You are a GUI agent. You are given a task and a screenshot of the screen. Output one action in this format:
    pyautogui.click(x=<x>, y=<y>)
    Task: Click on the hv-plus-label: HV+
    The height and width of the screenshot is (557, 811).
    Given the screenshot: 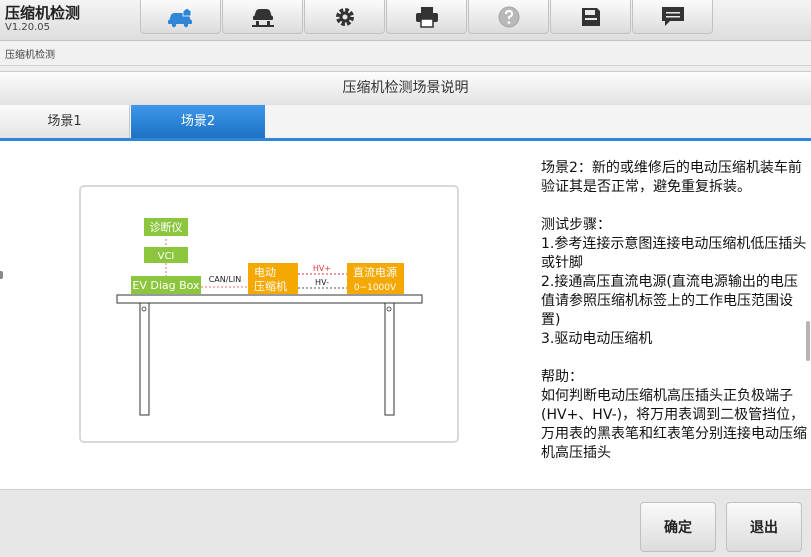 What is the action you would take?
    pyautogui.click(x=322, y=268)
    